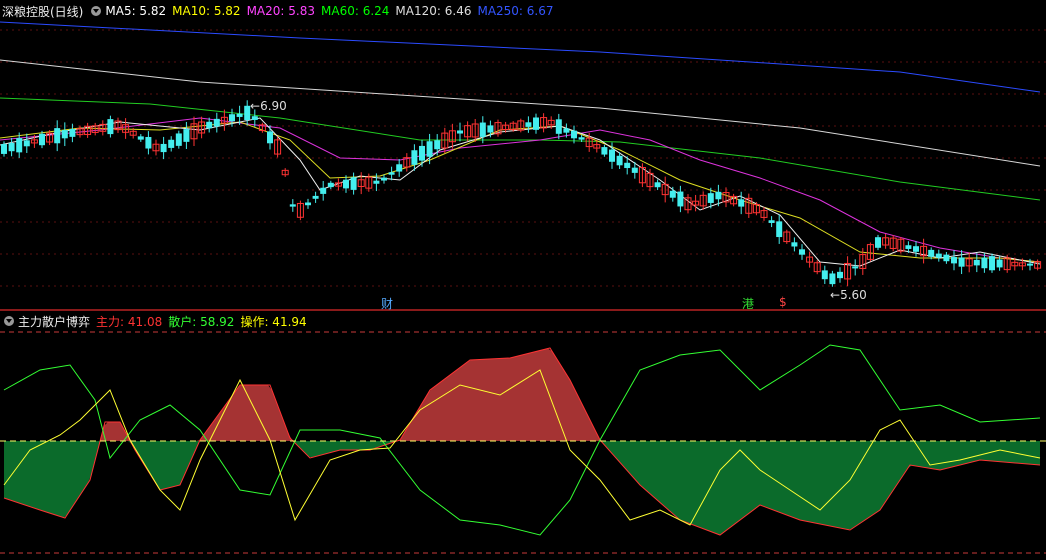  What do you see at coordinates (515, 11) in the screenshot?
I see `ma250-label: MA250: 6.67` at bounding box center [515, 11].